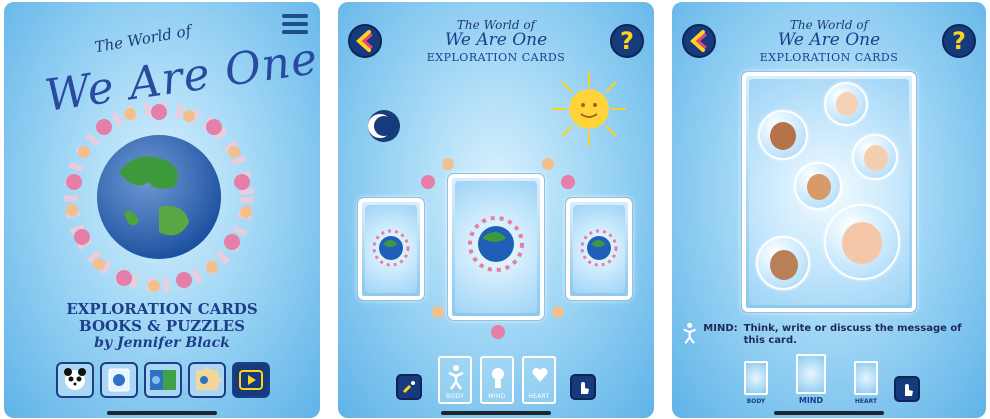  What do you see at coordinates (384, 126) in the screenshot?
I see `moon-icon` at bounding box center [384, 126].